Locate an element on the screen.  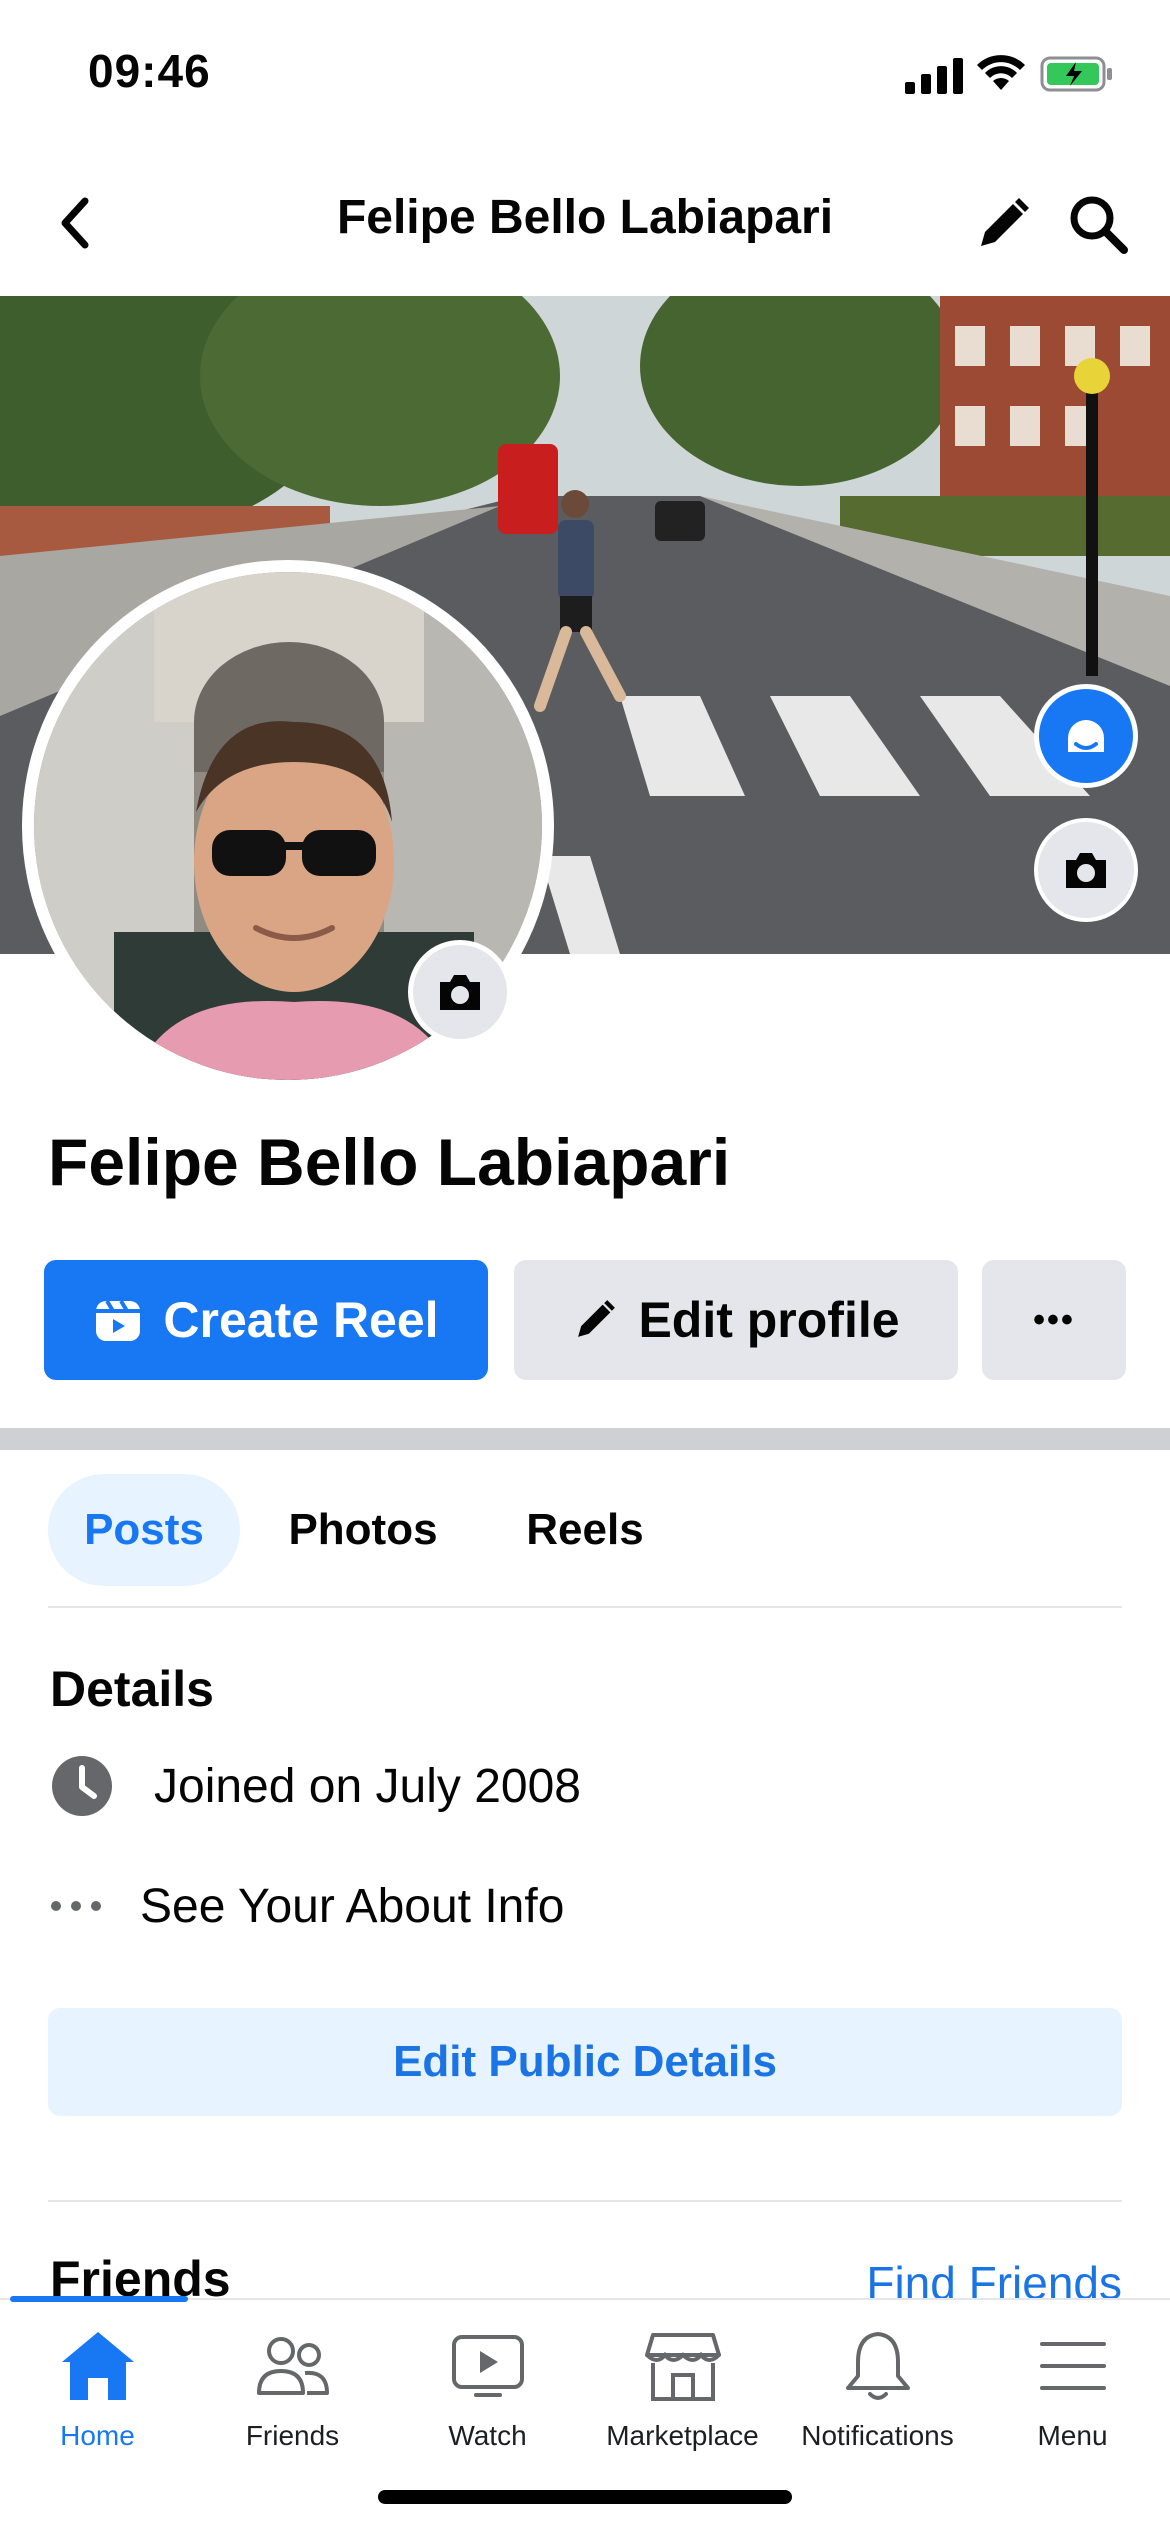
tabbar-friends-label: Friends is located at coordinates (292, 2435).